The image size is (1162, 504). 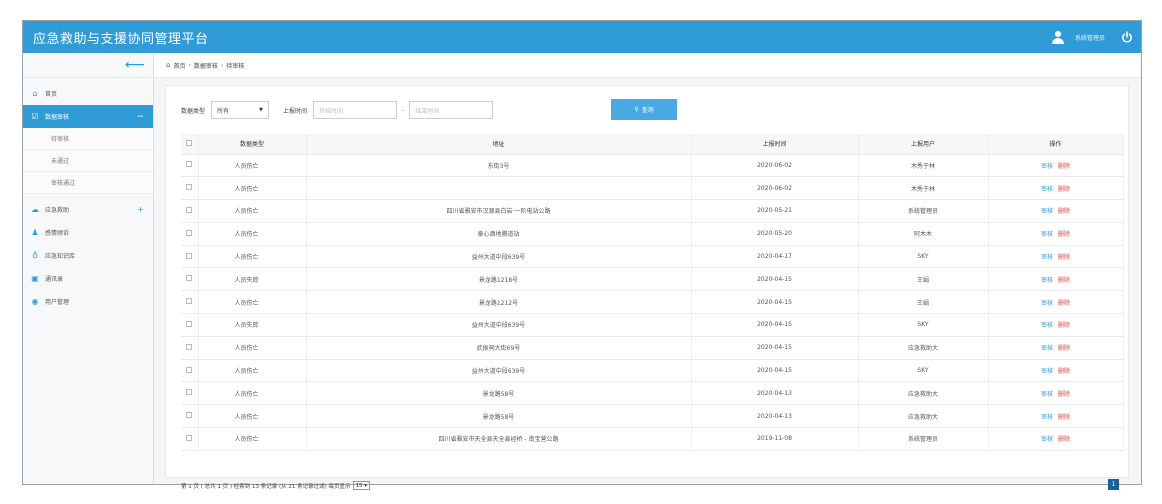 What do you see at coordinates (235, 66) in the screenshot?
I see `breadcrumb-current: 待审核` at bounding box center [235, 66].